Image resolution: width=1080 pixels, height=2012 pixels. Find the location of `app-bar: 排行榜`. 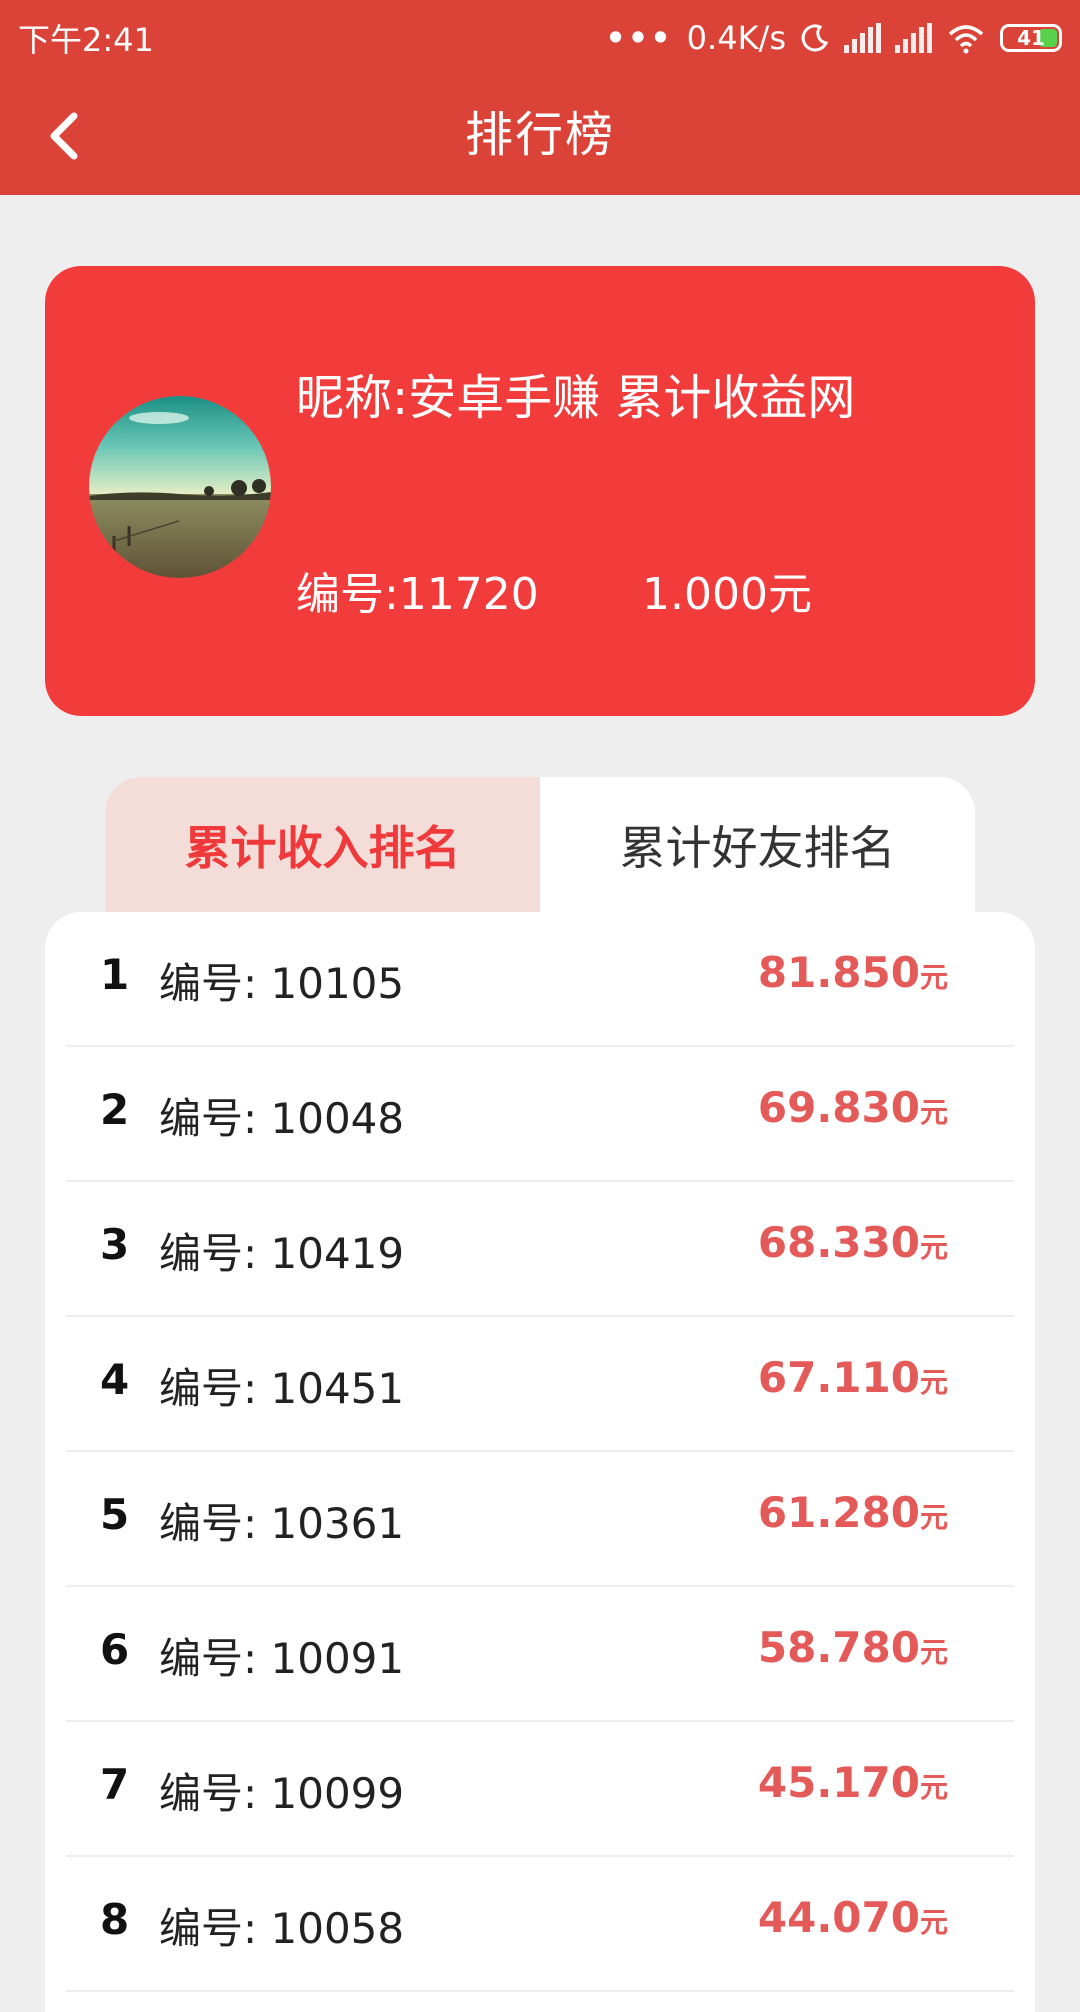

app-bar: 排行榜 is located at coordinates (540, 135).